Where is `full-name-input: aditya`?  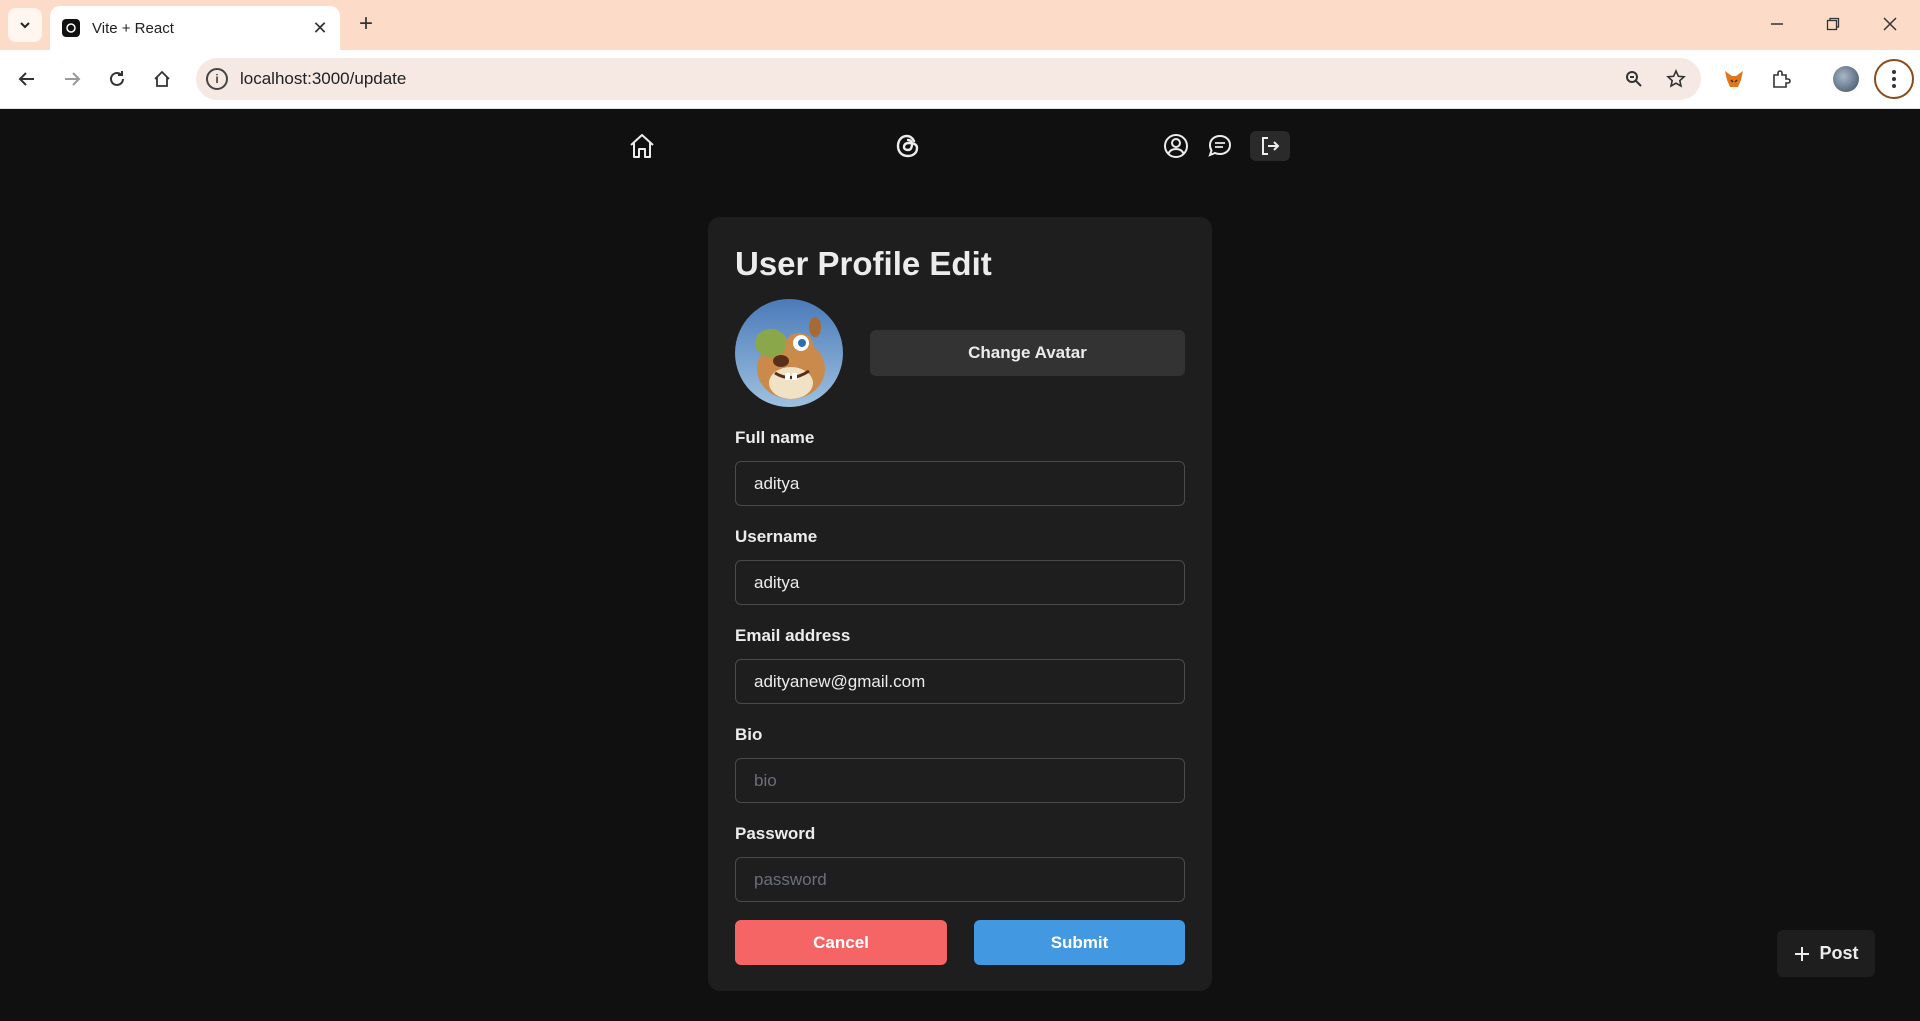 full-name-input: aditya is located at coordinates (960, 483).